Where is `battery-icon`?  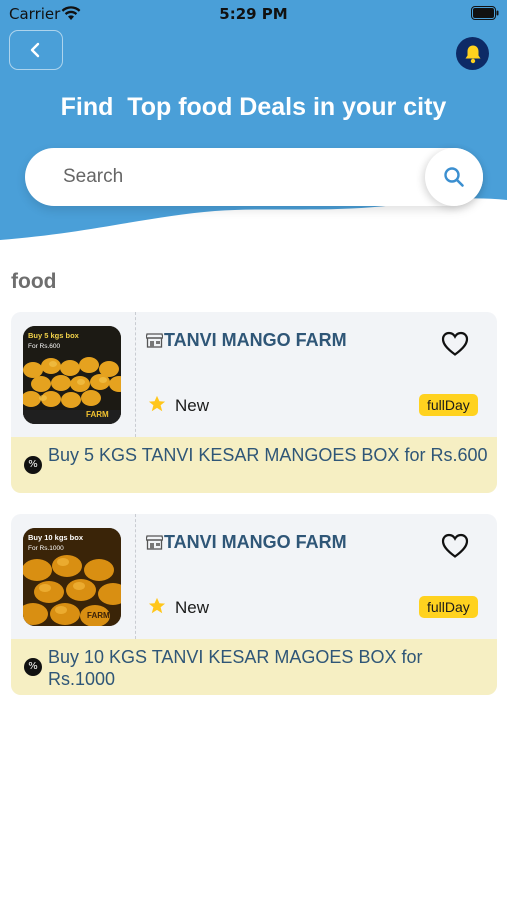 battery-icon is located at coordinates (485, 13).